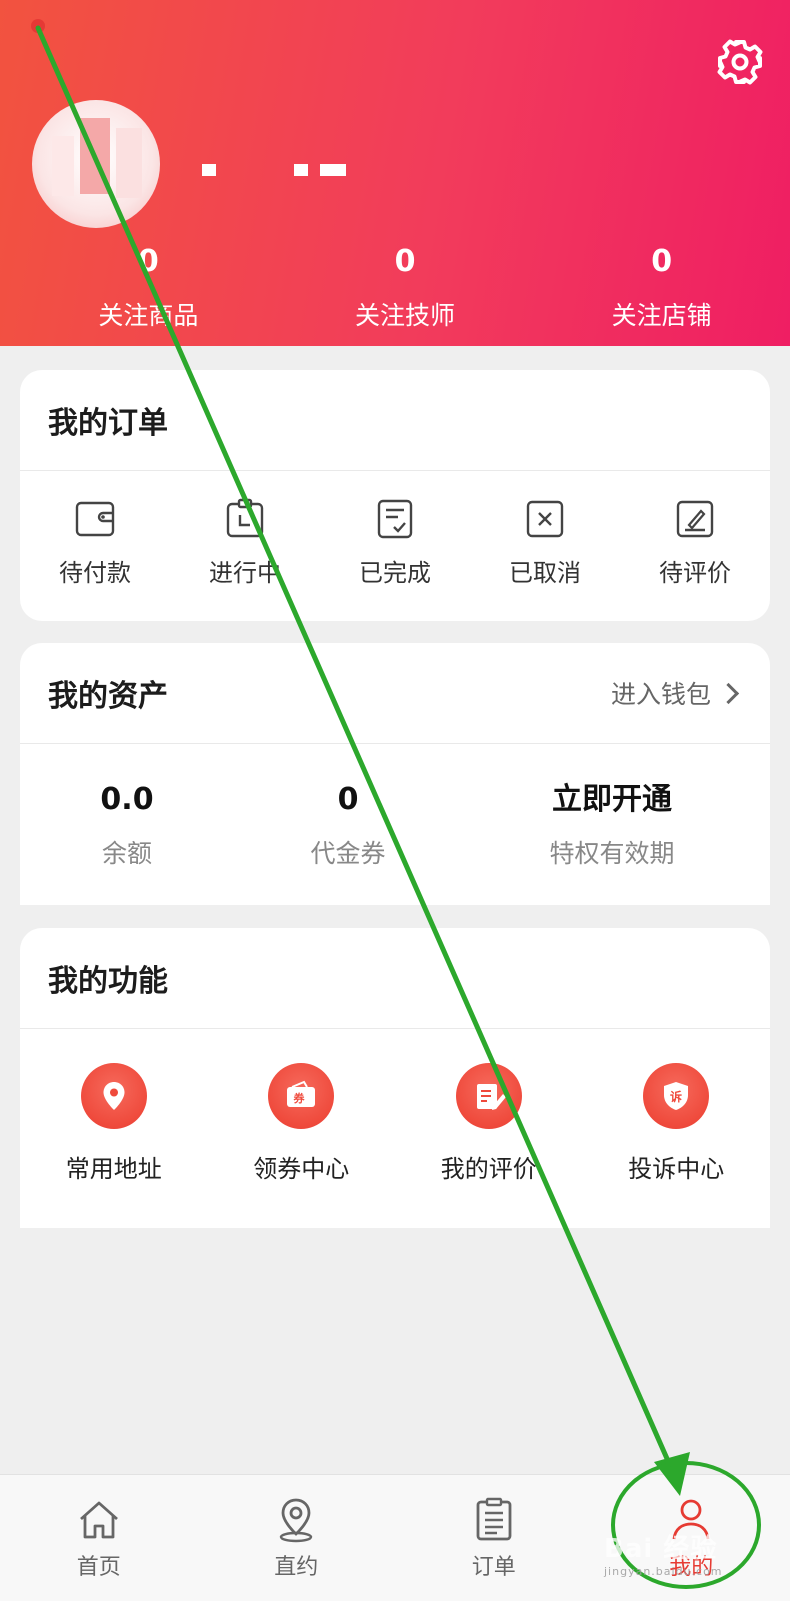  I want to click on watermark: Bai 经验 jingyan.baidu.com, so click(663, 1553).